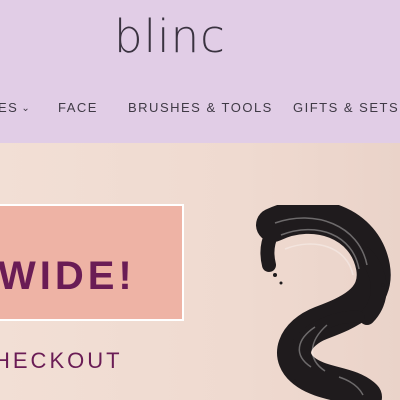  I want to click on brand-logo: blinc, so click(170, 36).